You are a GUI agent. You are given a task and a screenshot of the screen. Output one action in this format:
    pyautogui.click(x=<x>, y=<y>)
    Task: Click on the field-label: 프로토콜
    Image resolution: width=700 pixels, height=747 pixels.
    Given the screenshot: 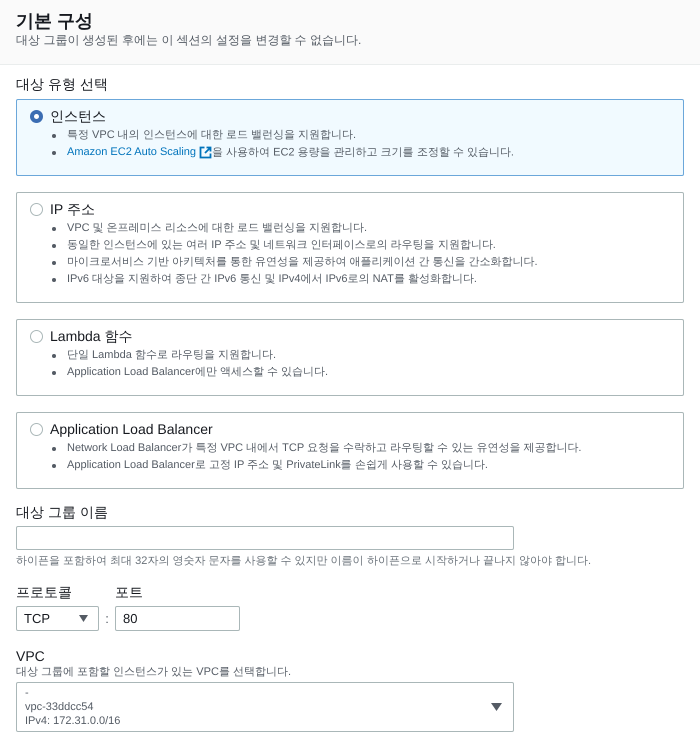 What is the action you would take?
    pyautogui.click(x=44, y=592)
    